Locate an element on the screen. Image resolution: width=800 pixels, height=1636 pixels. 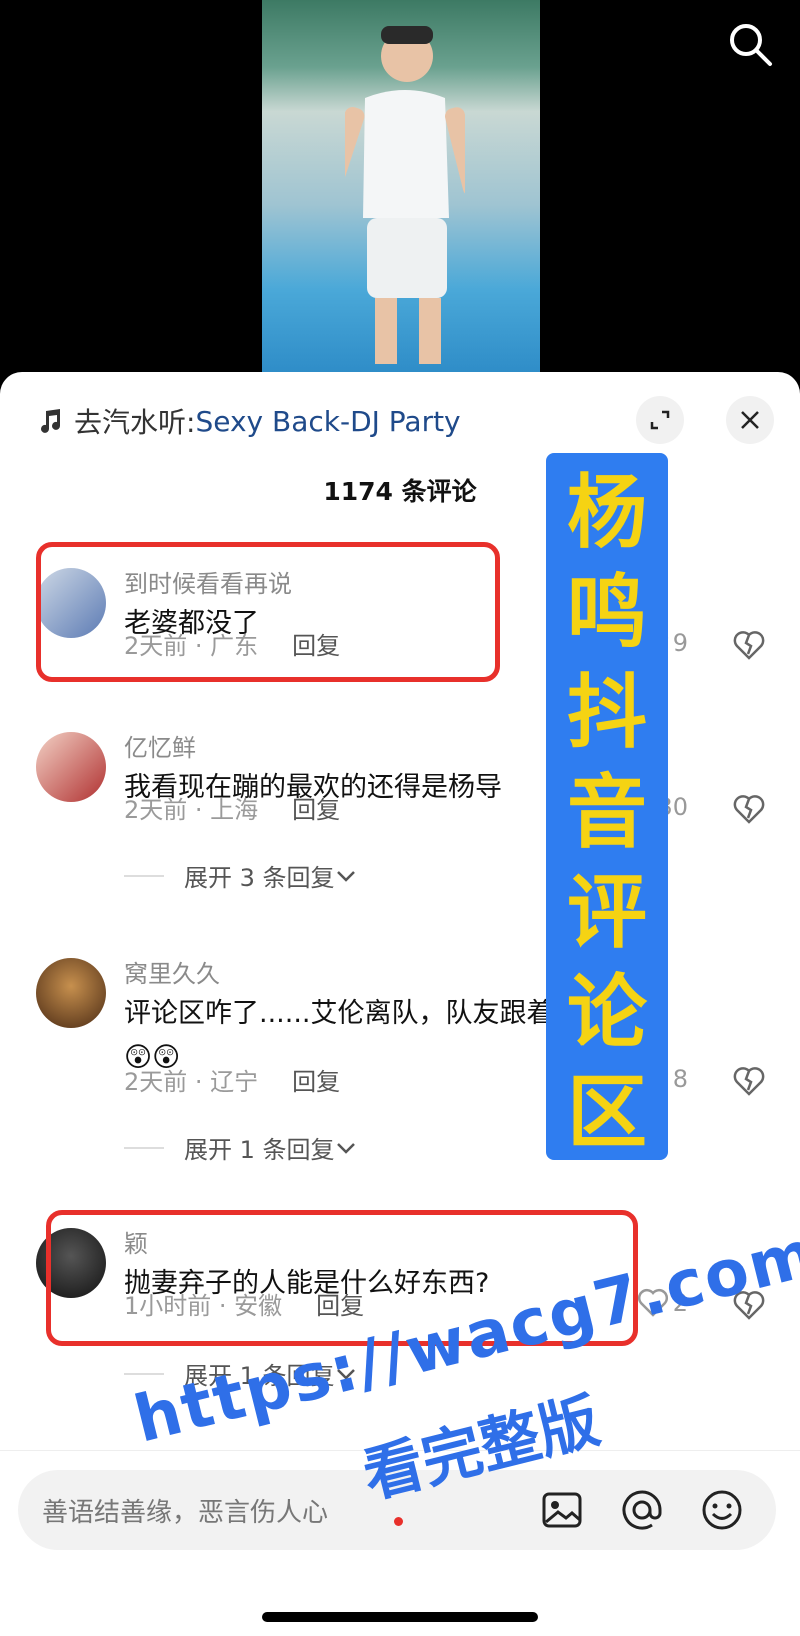
comment-meta: 2天前 · 辽宁 回复 is located at coordinates (232, 1079).